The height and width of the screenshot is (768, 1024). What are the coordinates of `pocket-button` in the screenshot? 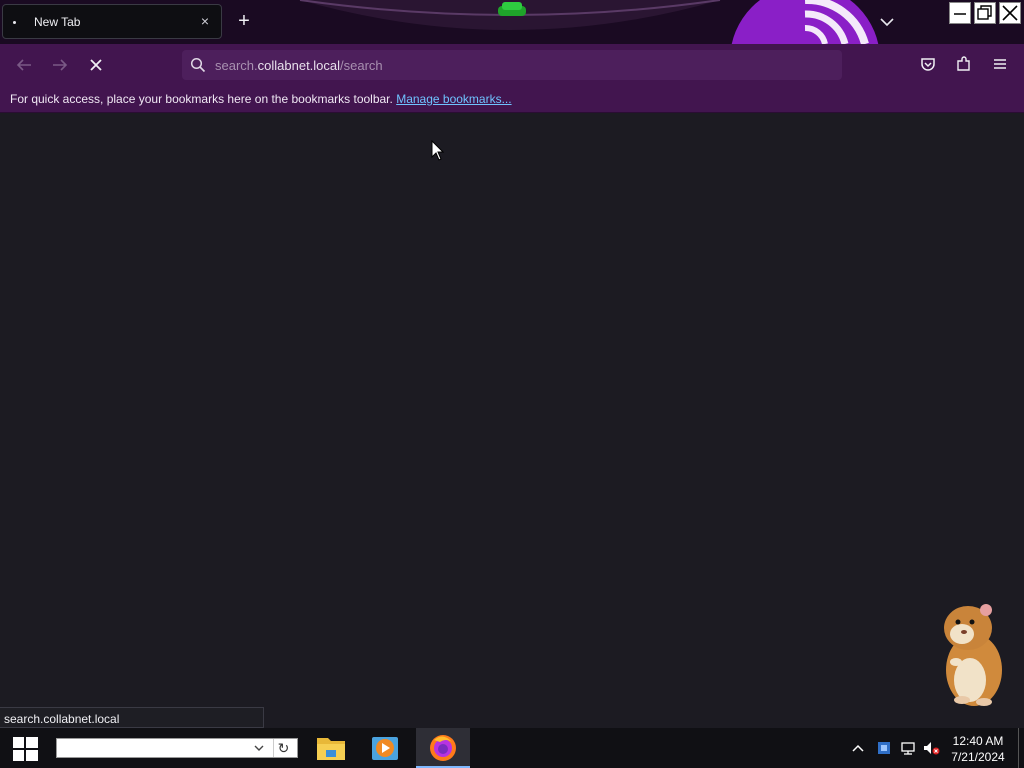 It's located at (928, 64).